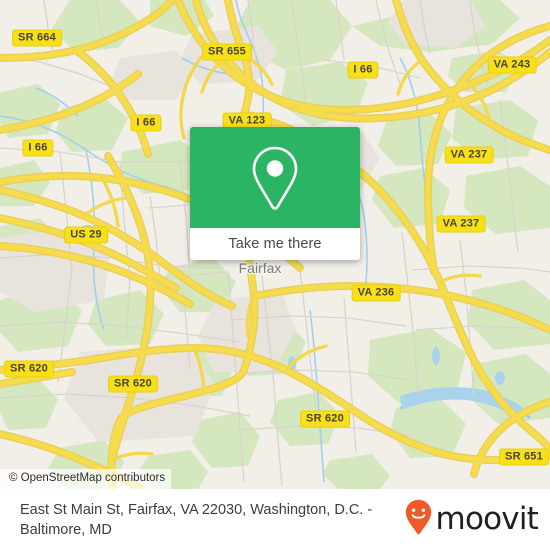  I want to click on popup-header, so click(275, 177).